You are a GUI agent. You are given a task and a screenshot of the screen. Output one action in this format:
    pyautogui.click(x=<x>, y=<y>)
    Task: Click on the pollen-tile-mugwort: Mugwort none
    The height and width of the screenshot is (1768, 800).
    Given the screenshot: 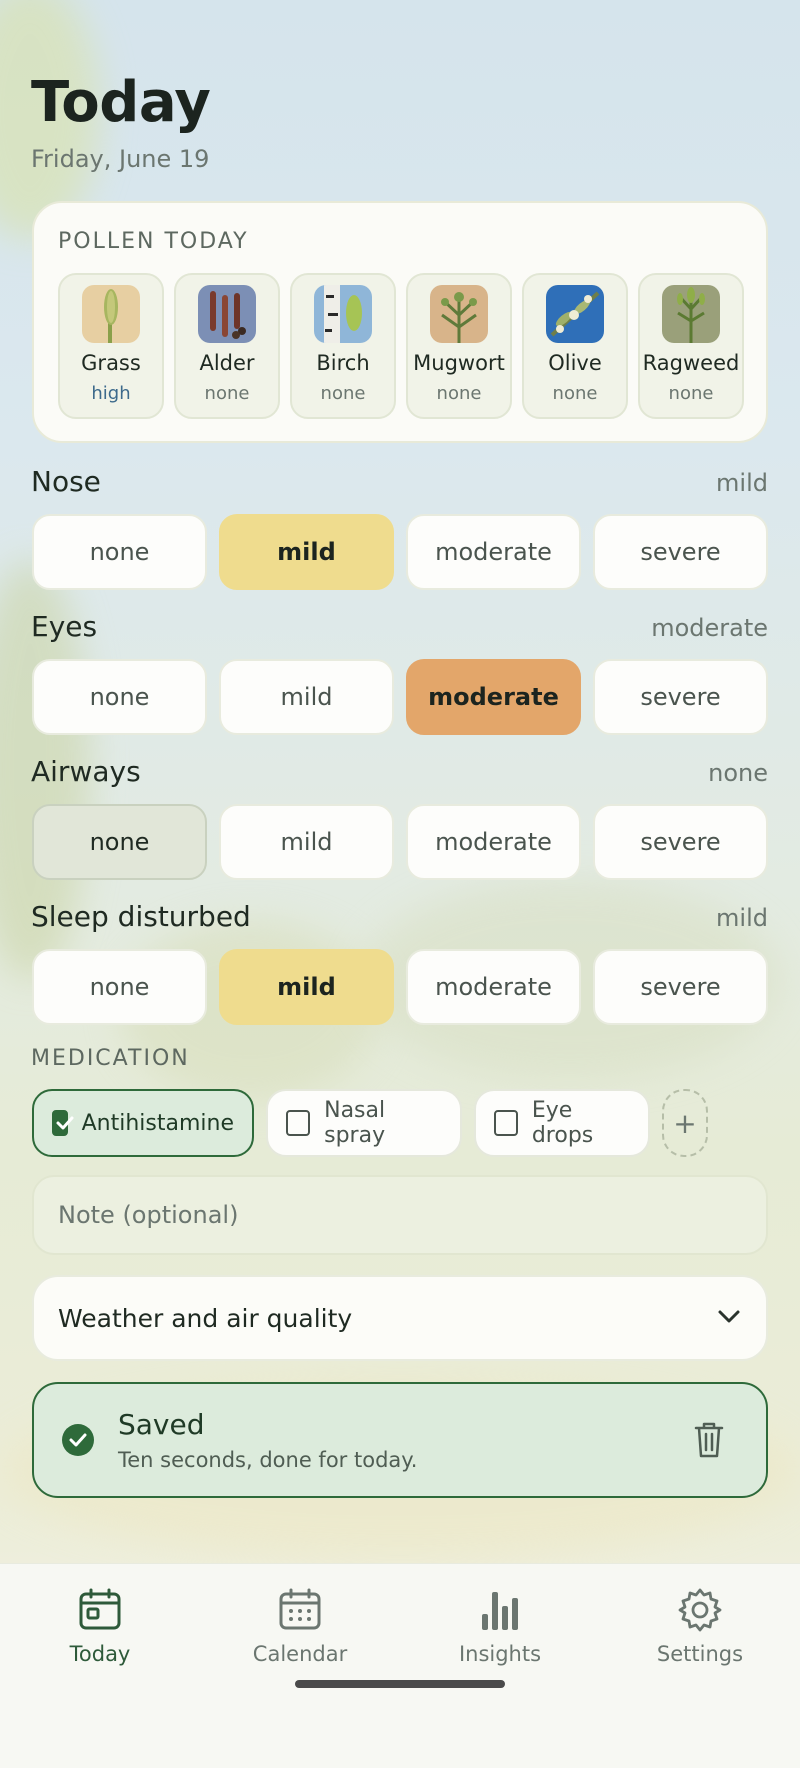 What is the action you would take?
    pyautogui.click(x=459, y=346)
    